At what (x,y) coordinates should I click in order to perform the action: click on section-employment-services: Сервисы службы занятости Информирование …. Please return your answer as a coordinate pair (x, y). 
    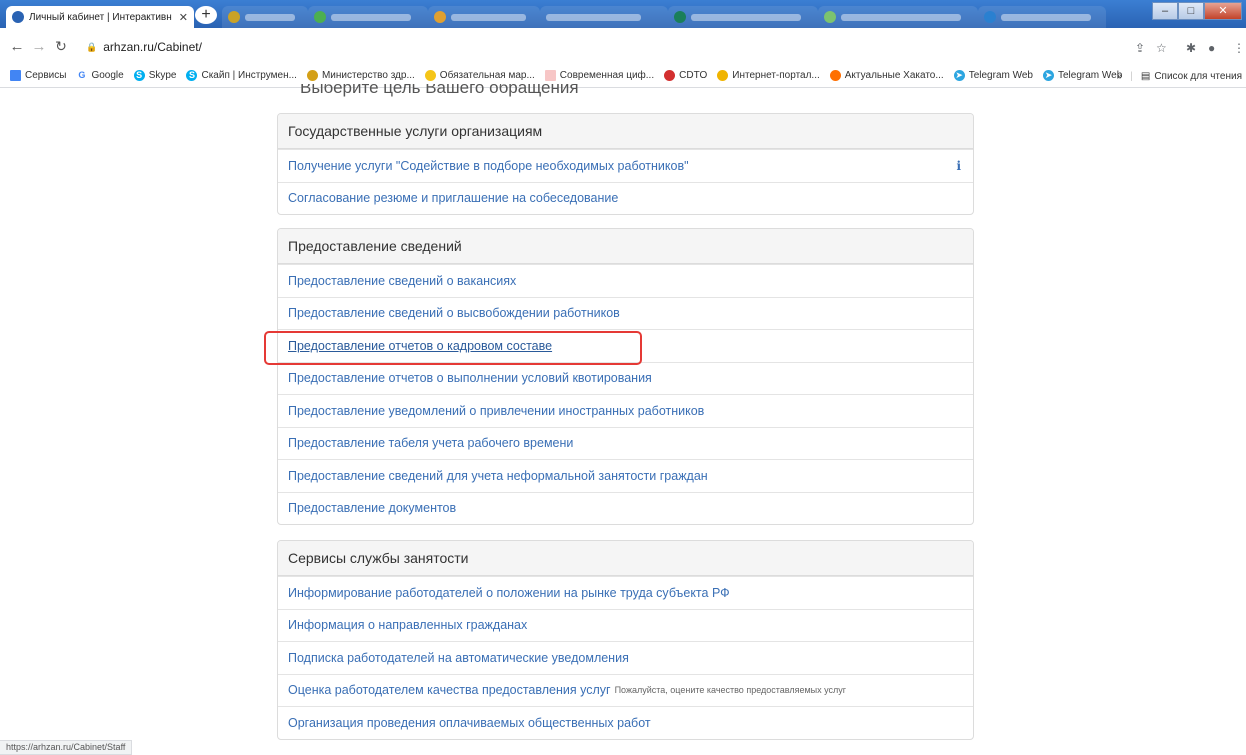
    Looking at the image, I should click on (625, 640).